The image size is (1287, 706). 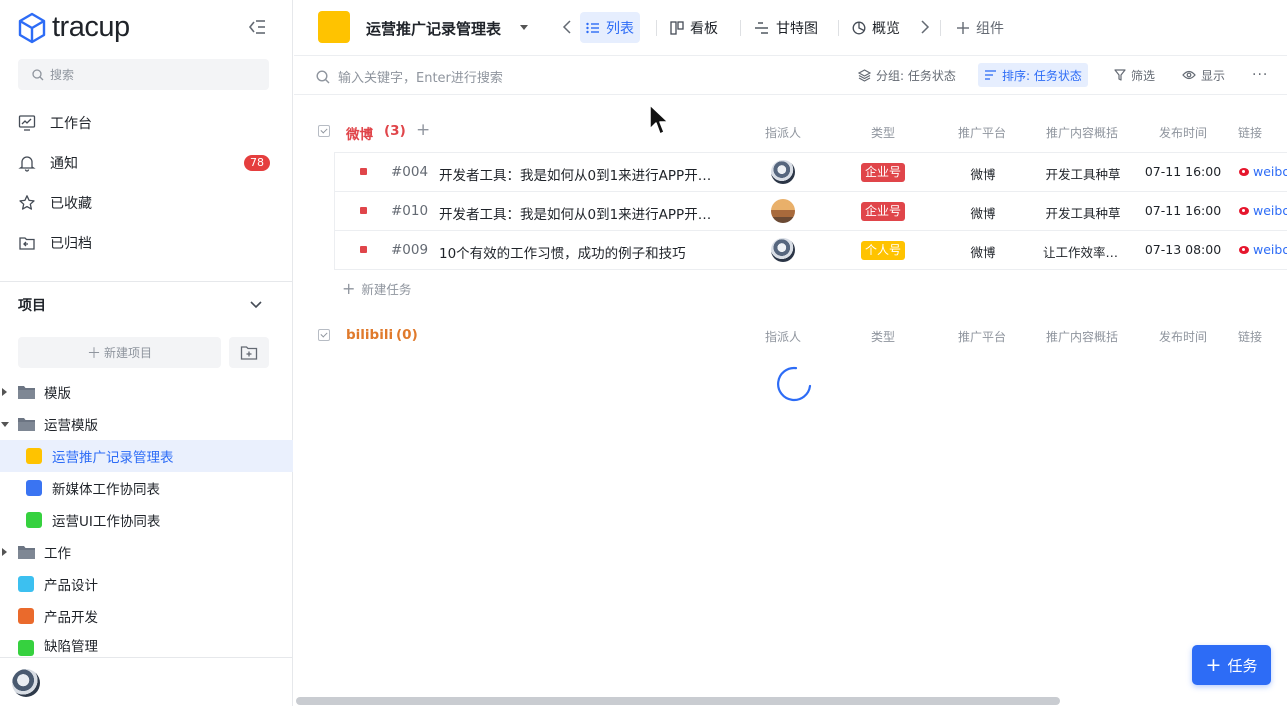 What do you see at coordinates (146, 456) in the screenshot?
I see `tree-project-ops-promo: 运营推广记录管理表` at bounding box center [146, 456].